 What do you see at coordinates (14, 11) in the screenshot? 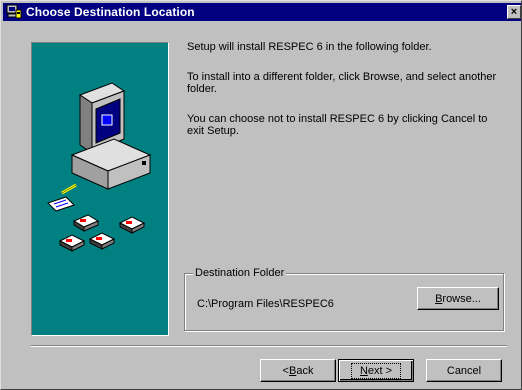
I see `setup-computer-icon` at bounding box center [14, 11].